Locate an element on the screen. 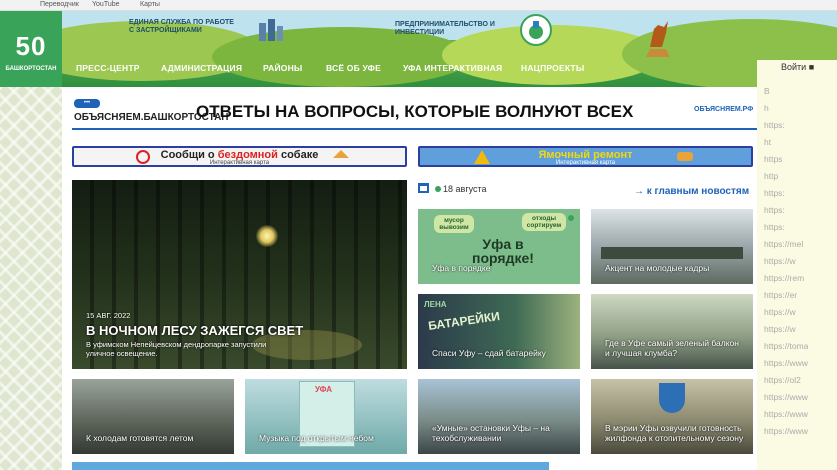 This screenshot has height=470, width=837. tile-sign-1: мусор вывозим is located at coordinates (454, 224).